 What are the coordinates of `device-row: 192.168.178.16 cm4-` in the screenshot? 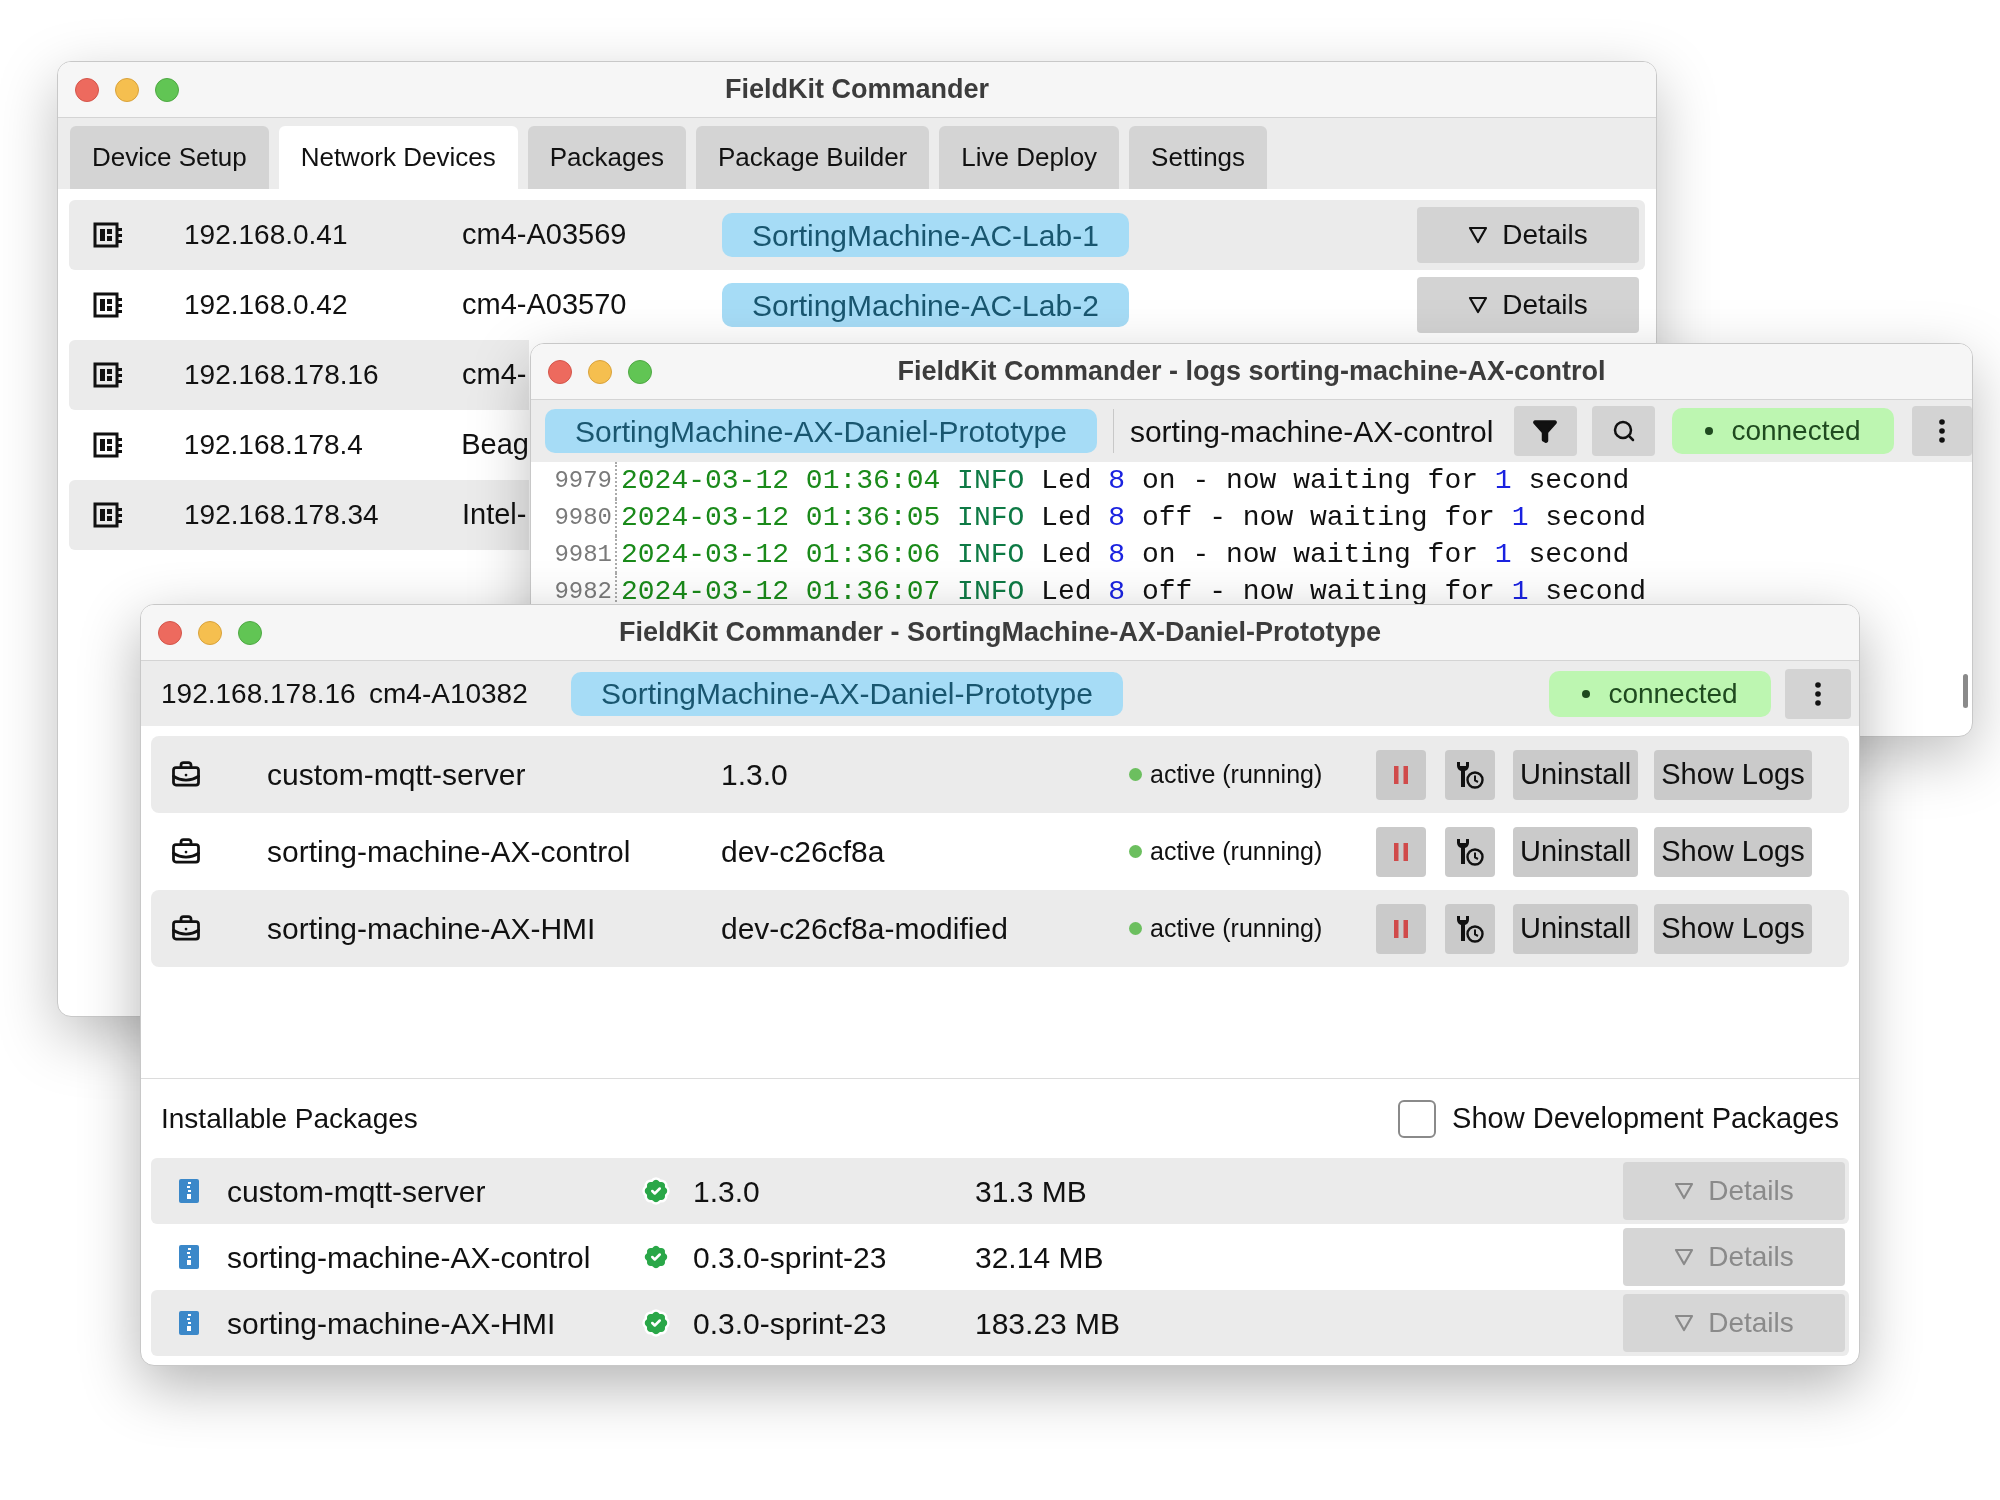 It's located at (299, 375).